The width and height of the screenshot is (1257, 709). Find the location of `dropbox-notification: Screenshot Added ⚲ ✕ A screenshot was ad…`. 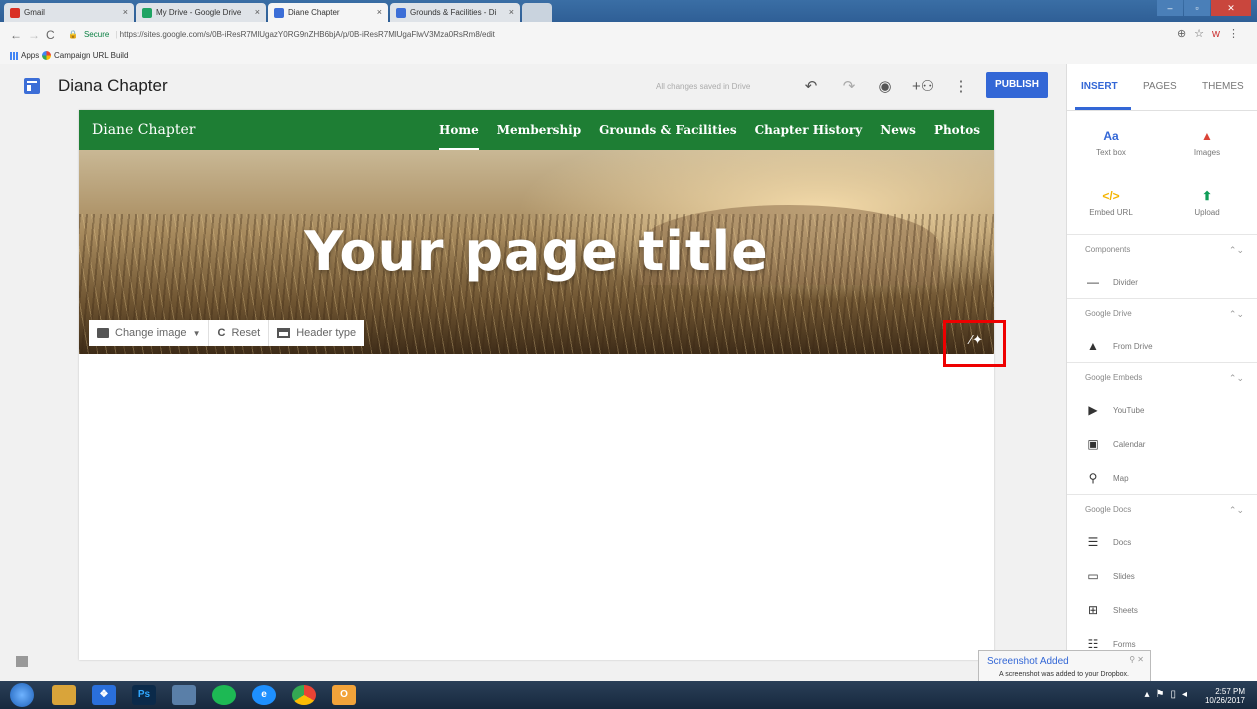

dropbox-notification: Screenshot Added ⚲ ✕ A screenshot was ad… is located at coordinates (1064, 667).